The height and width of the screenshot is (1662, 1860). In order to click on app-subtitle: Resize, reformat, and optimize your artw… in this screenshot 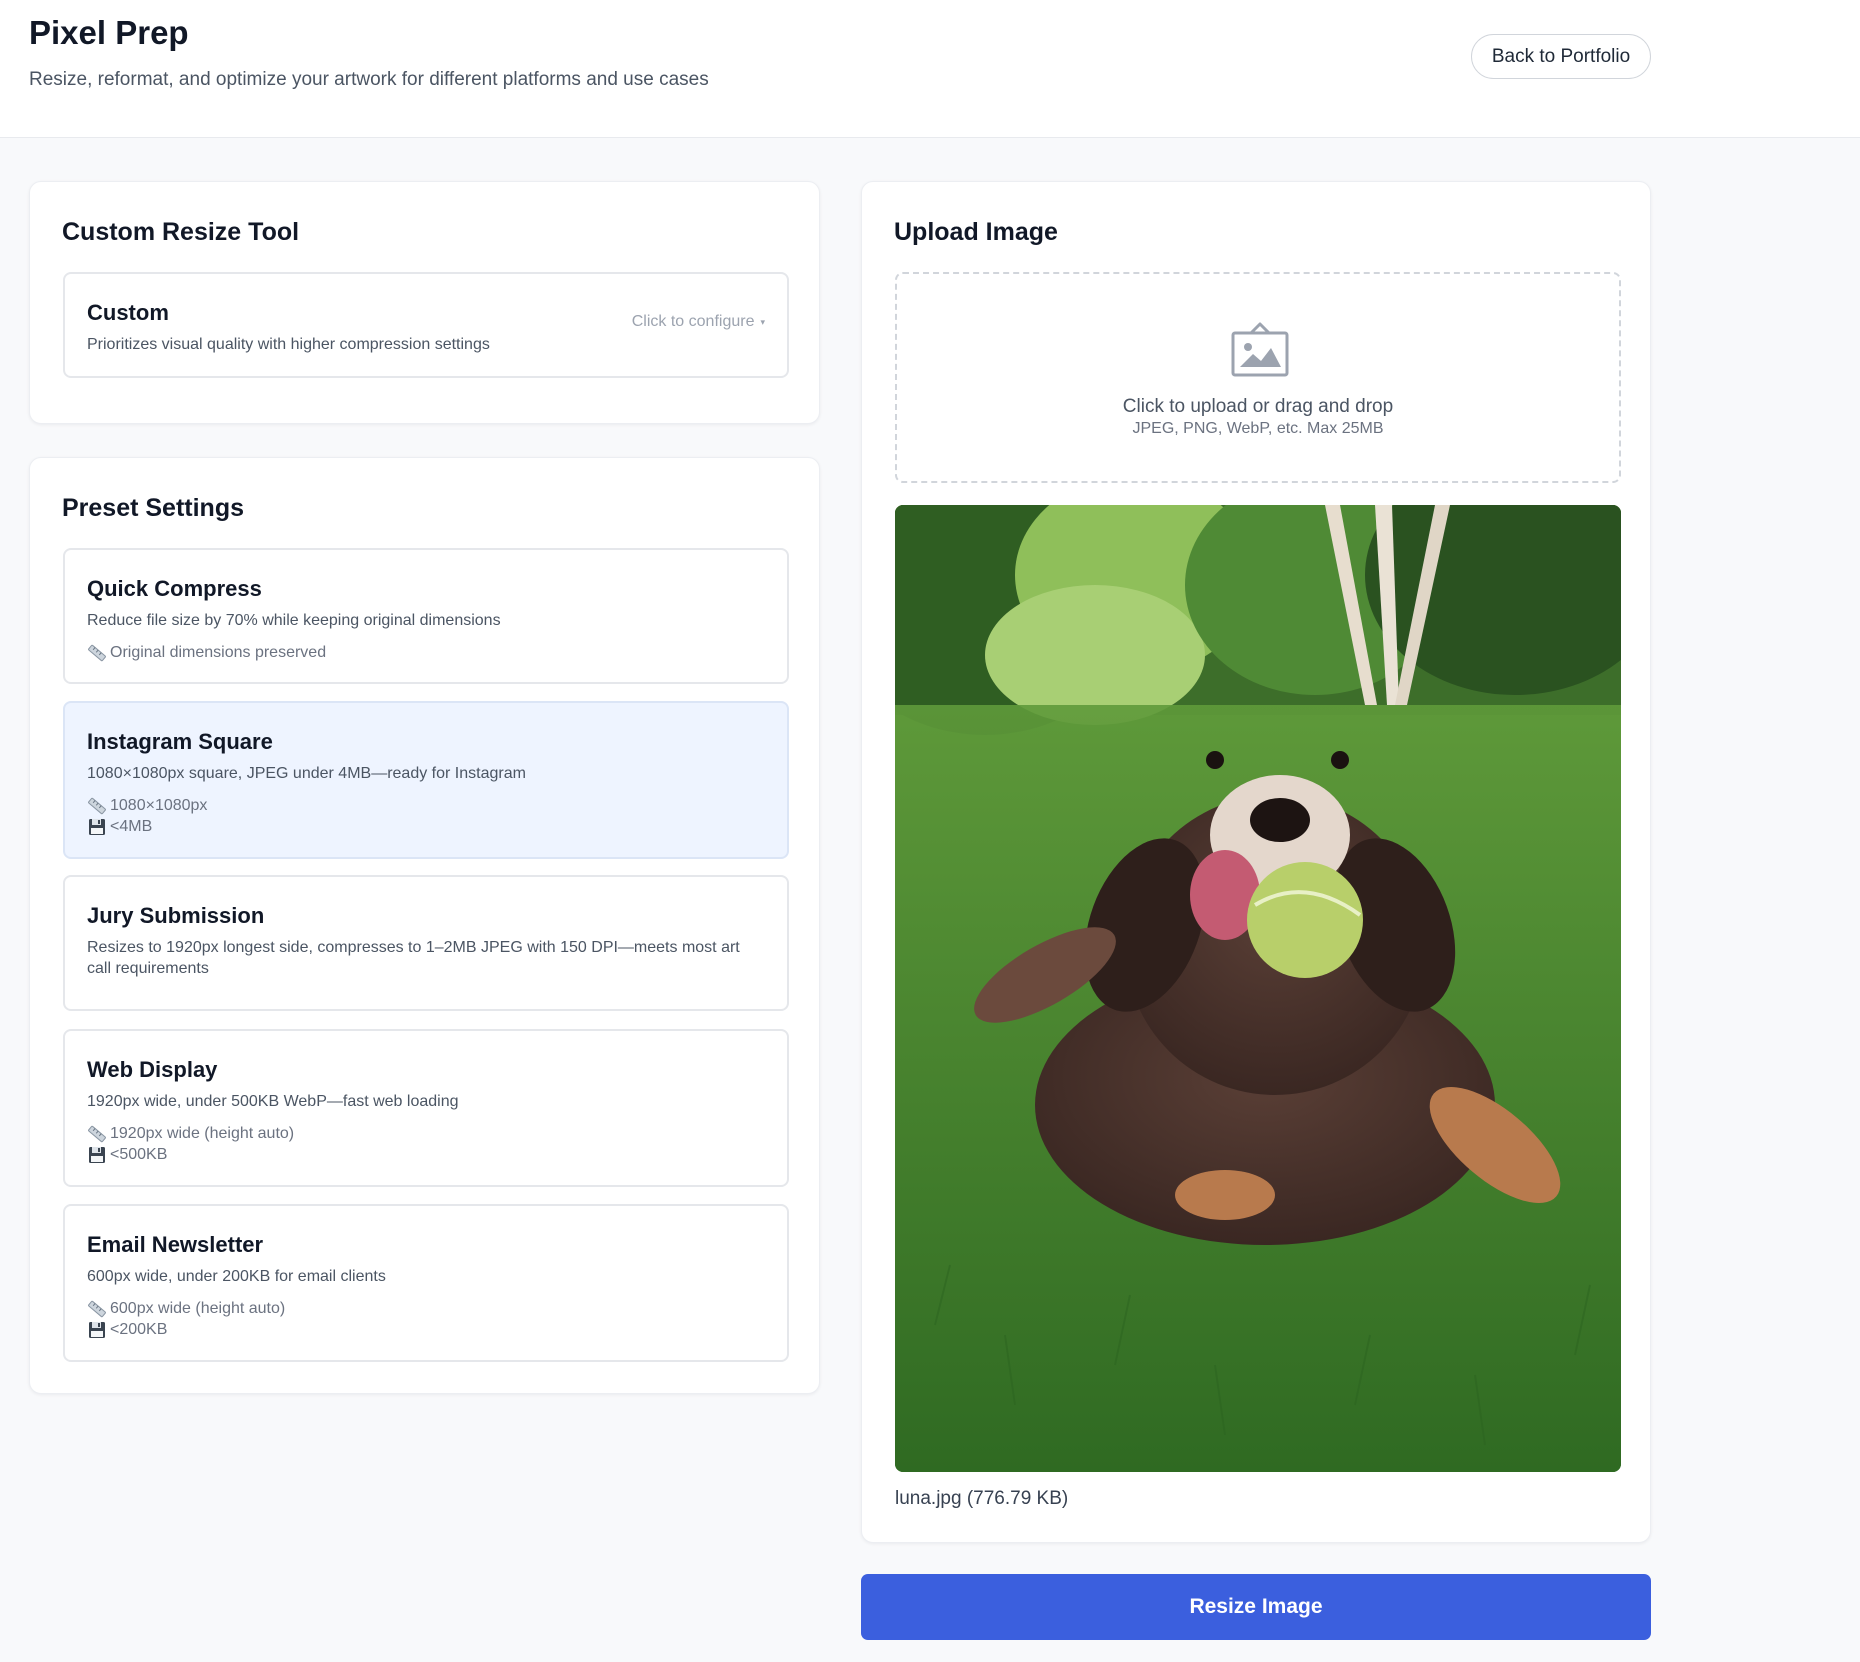, I will do `click(369, 79)`.